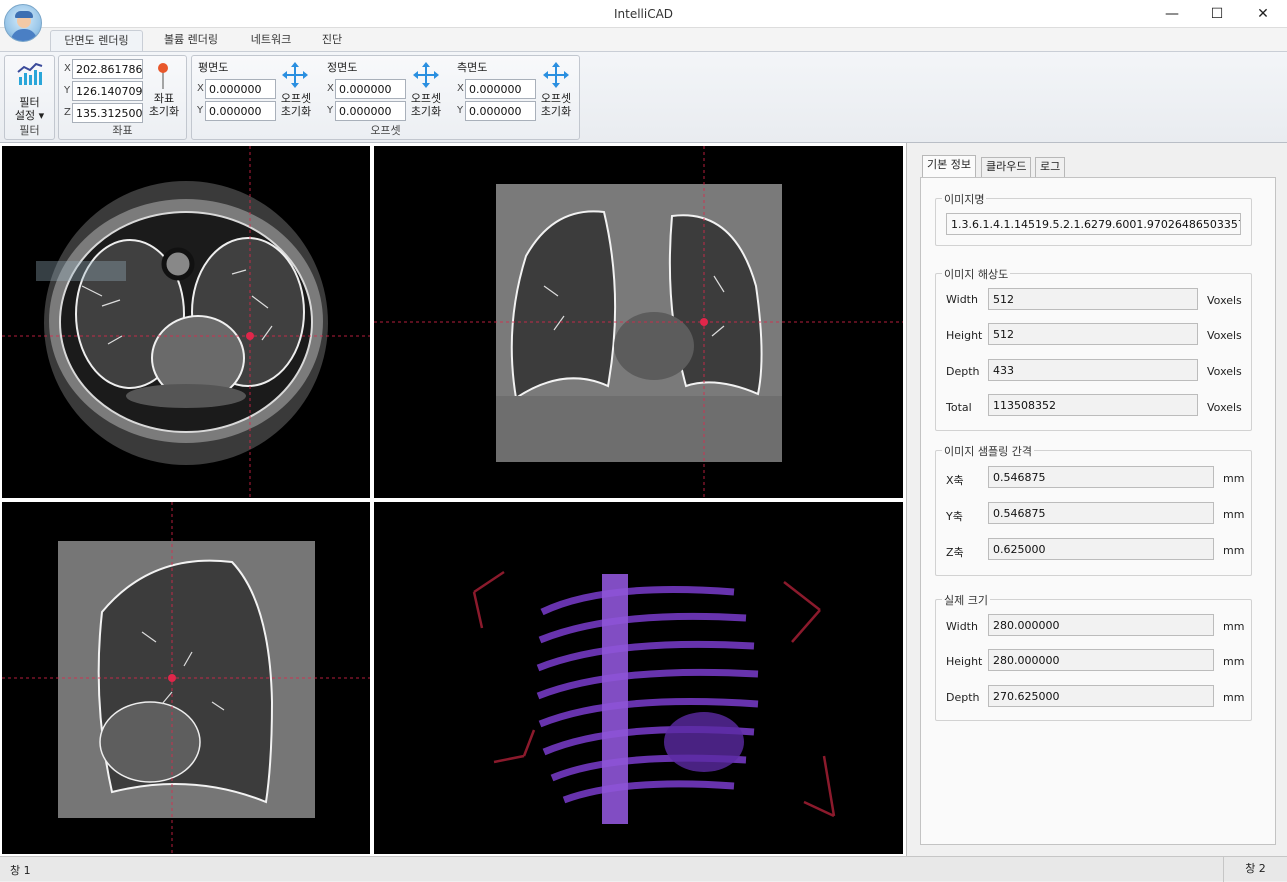 This screenshot has height=882, width=1287. Describe the element at coordinates (1101, 660) in the screenshot. I see `real-height-field: 280.000000` at that location.